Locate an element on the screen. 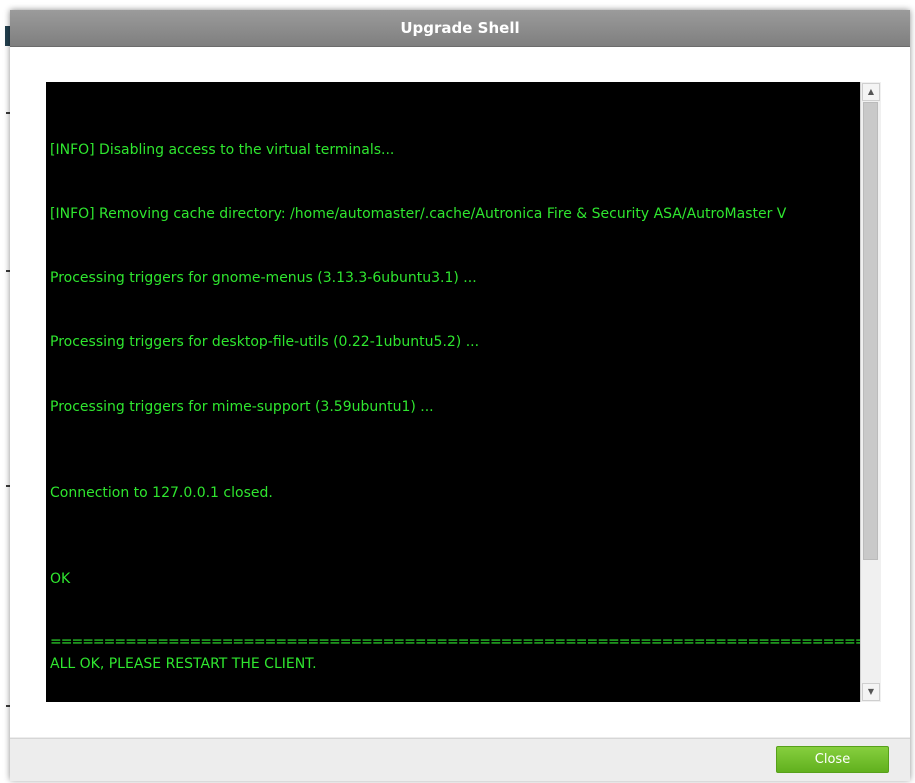 The height and width of the screenshot is (783, 915). dialog-footer: Close is located at coordinates (460, 759).